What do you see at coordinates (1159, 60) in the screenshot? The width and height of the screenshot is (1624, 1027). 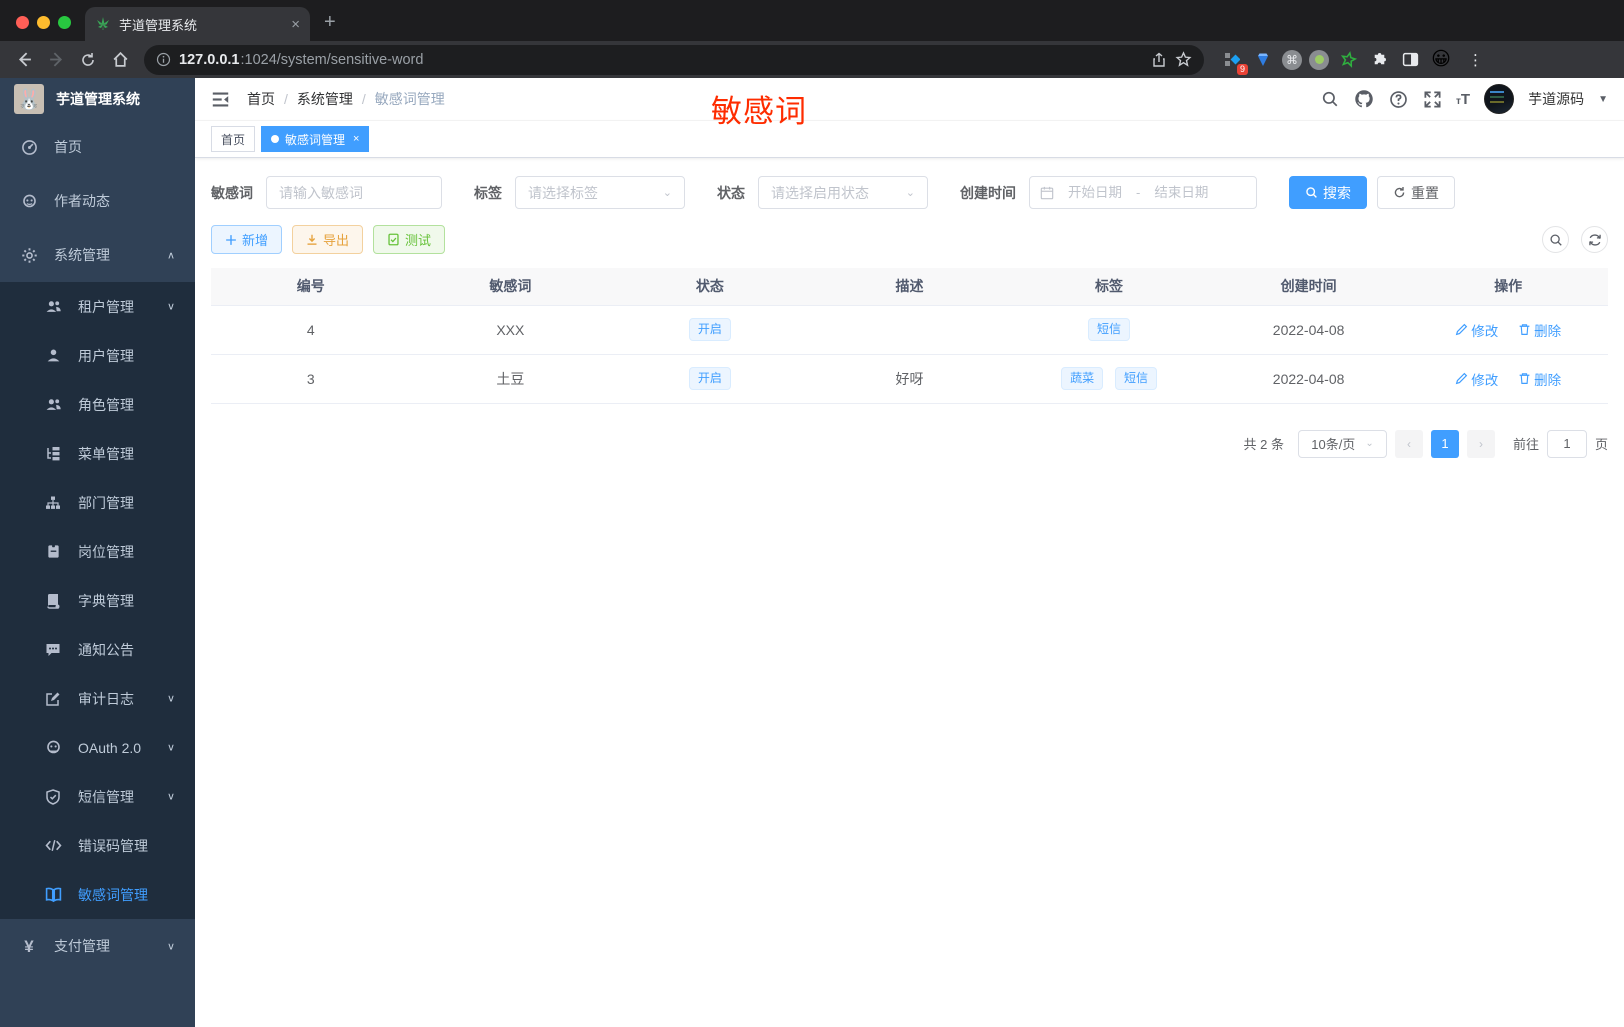 I see `share-icon` at bounding box center [1159, 60].